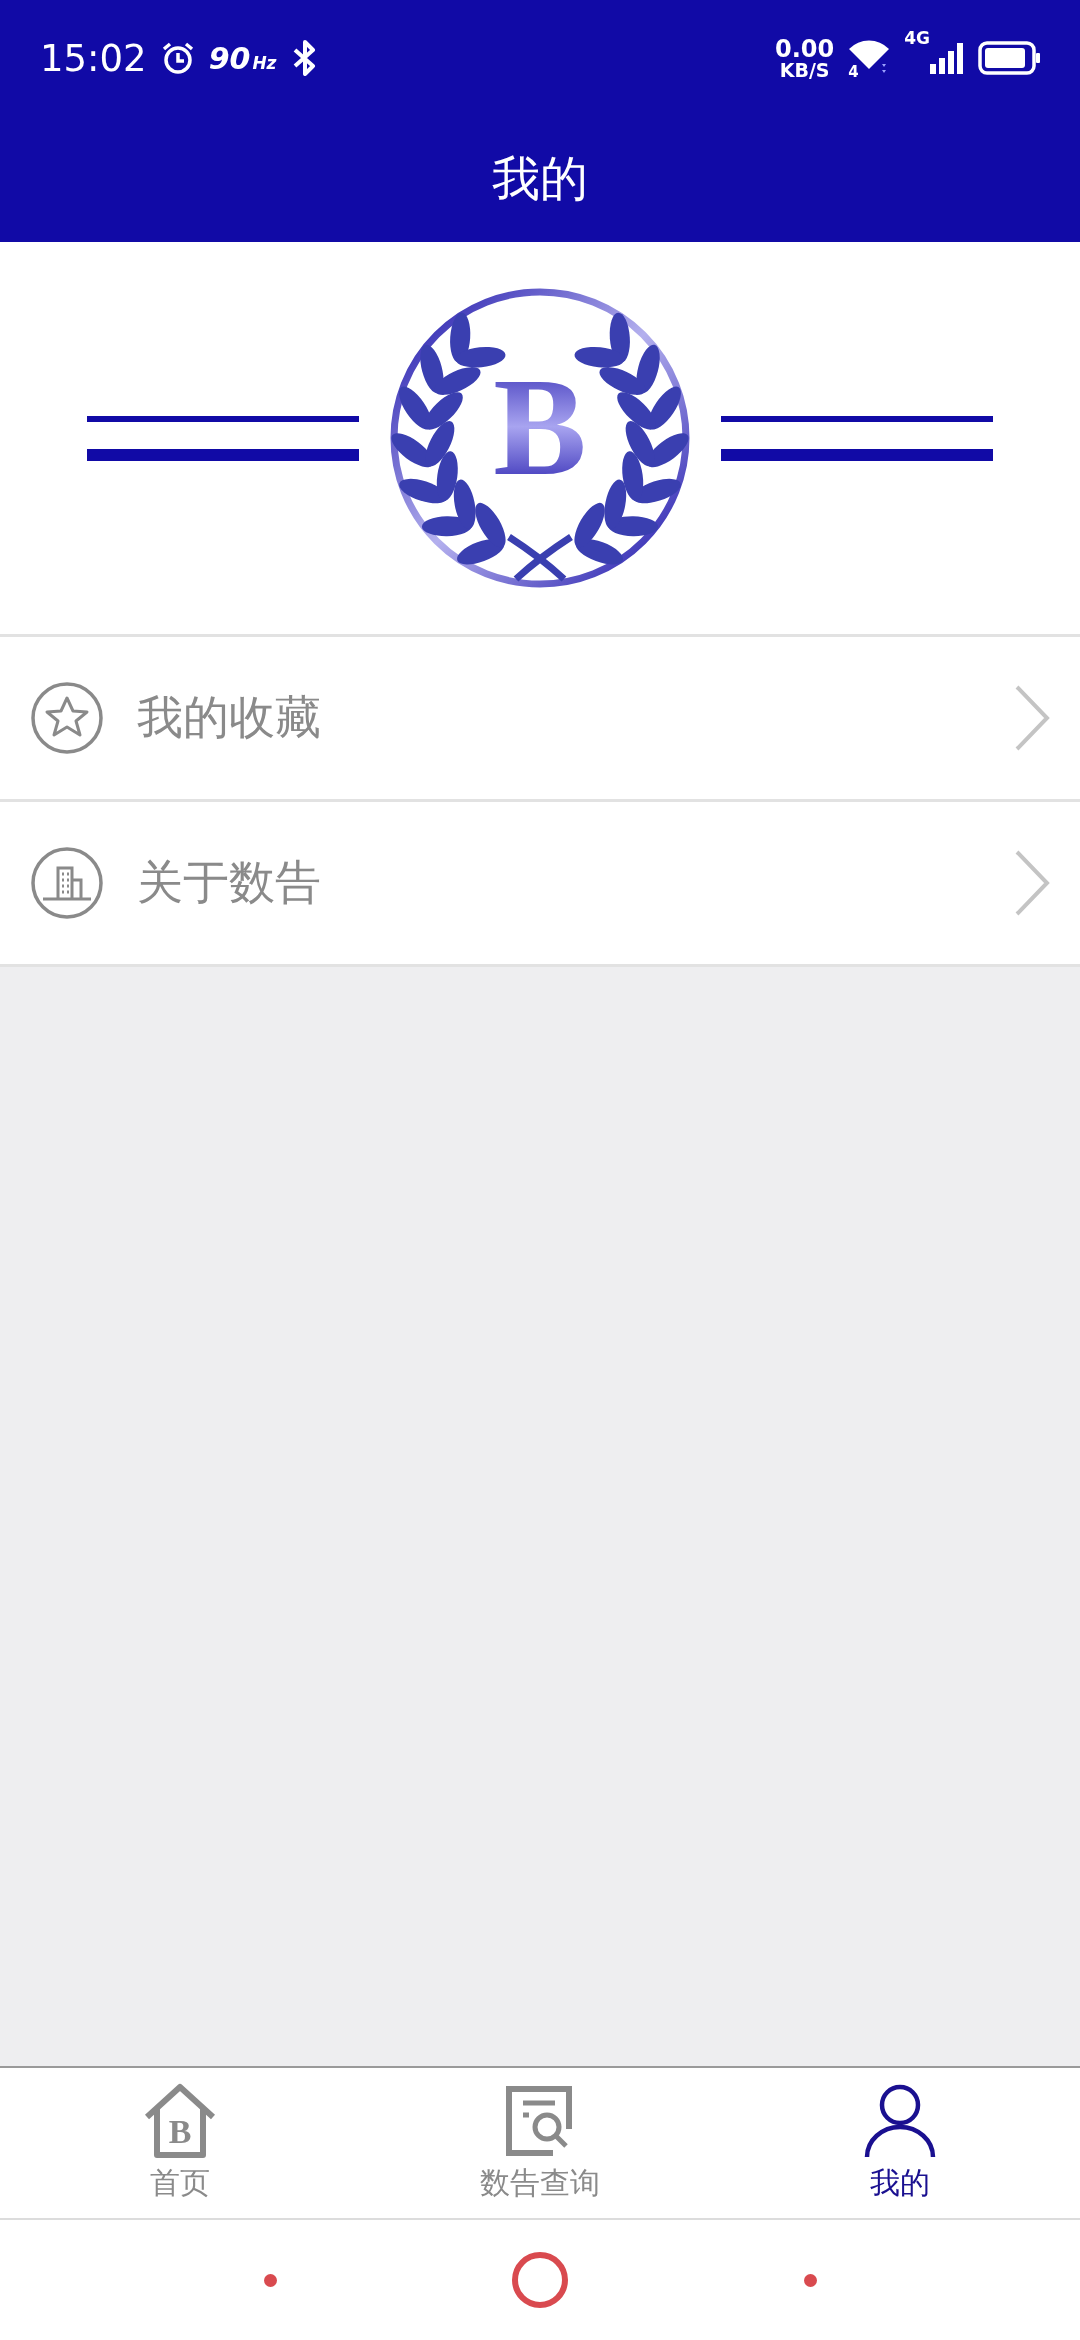 The height and width of the screenshot is (2340, 1080). Describe the element at coordinates (67, 883) in the screenshot. I see `building-icon` at that location.